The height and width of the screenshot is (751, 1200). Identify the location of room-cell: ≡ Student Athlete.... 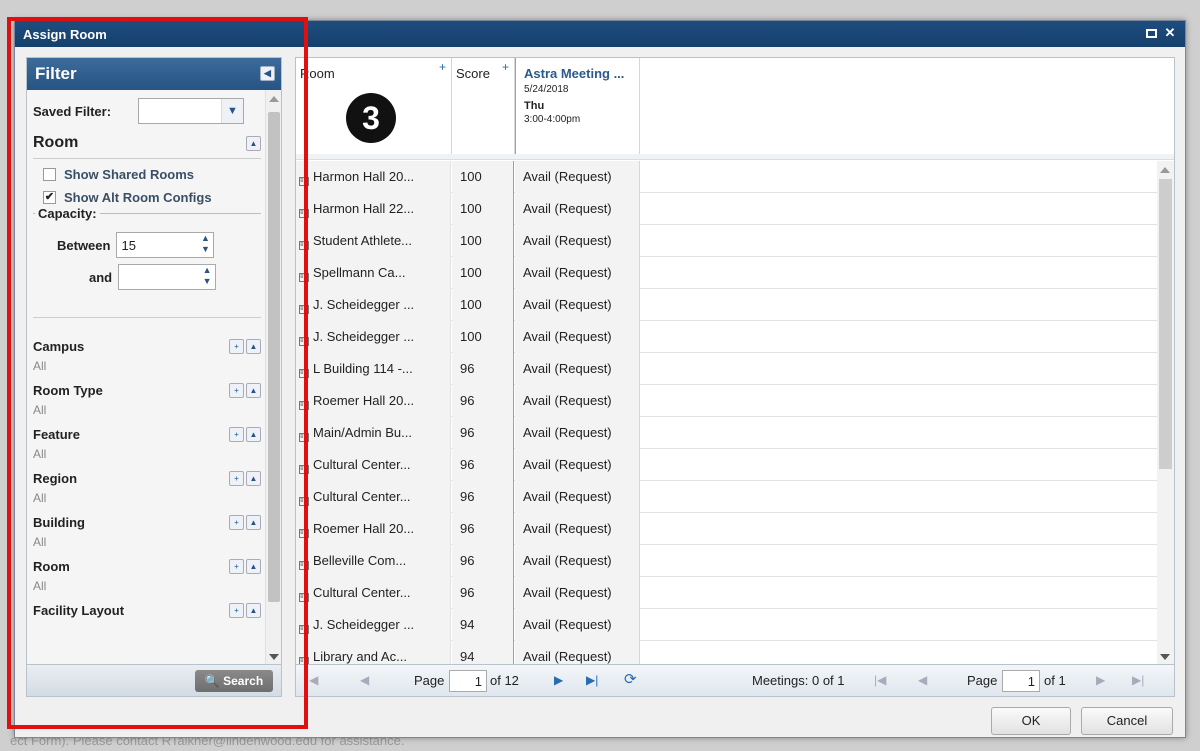
(373, 241).